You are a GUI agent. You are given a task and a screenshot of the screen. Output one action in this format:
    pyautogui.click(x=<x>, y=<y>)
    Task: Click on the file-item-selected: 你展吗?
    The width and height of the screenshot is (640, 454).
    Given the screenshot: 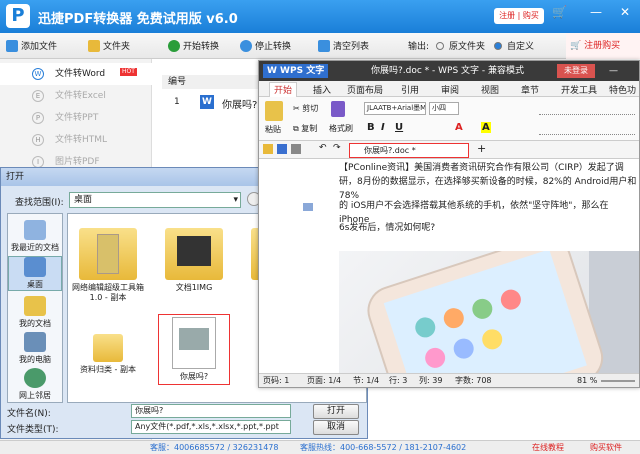 What is the action you would take?
    pyautogui.click(x=194, y=349)
    